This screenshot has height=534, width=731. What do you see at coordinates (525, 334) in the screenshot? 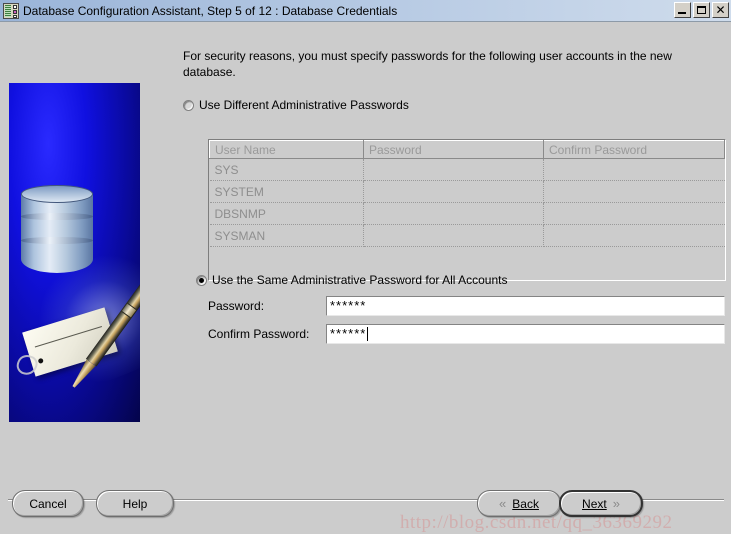
I see `confirm-password-input: ******` at bounding box center [525, 334].